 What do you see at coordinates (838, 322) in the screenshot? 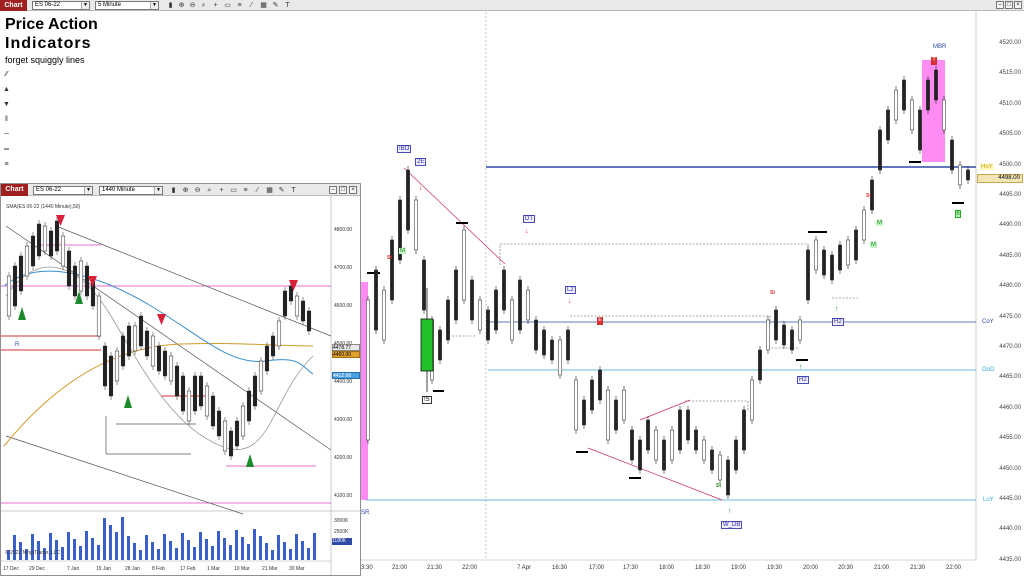
I see `annotation-h2: H2` at bounding box center [838, 322].